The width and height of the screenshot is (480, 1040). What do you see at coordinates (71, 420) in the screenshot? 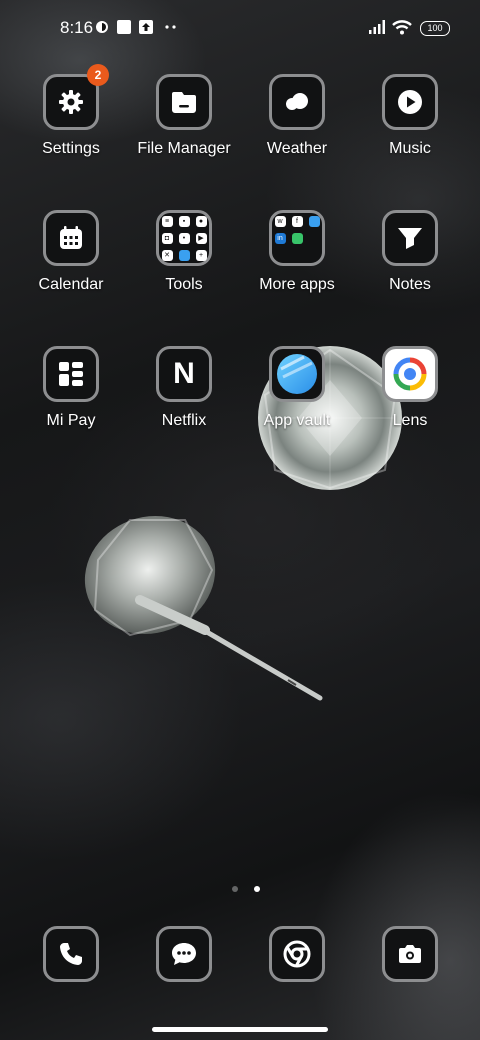
I see `app-label: Mi Pay` at bounding box center [71, 420].